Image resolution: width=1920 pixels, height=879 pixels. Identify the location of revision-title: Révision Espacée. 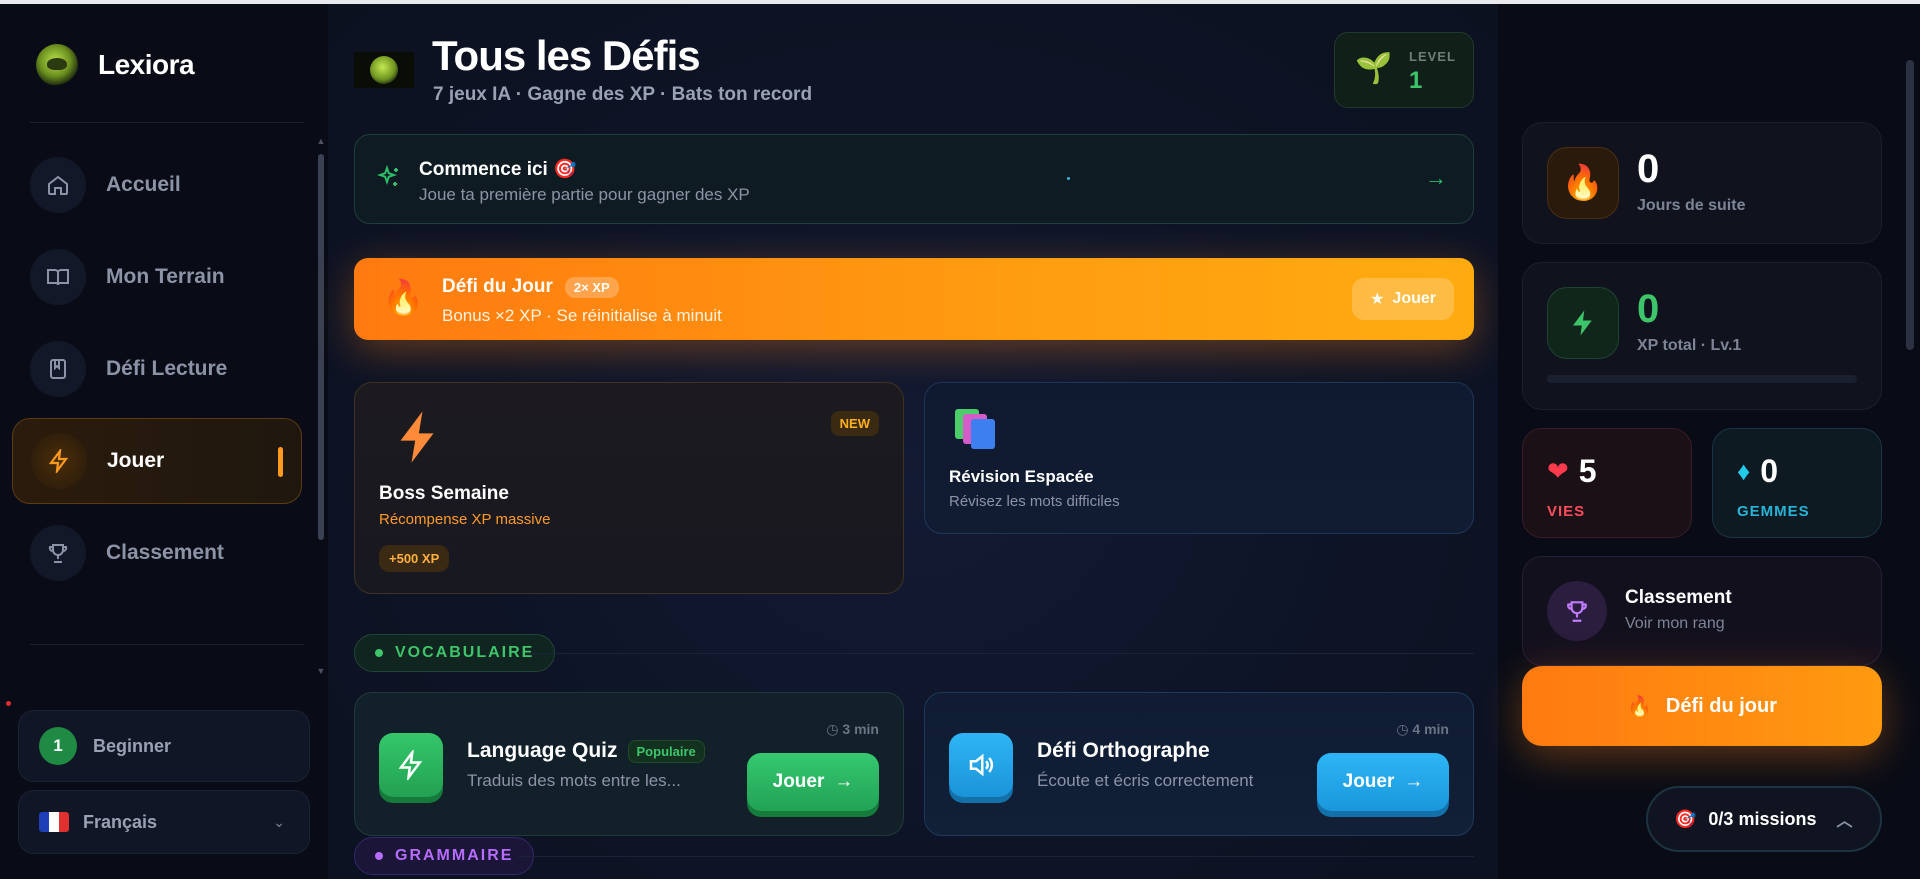
(1021, 476).